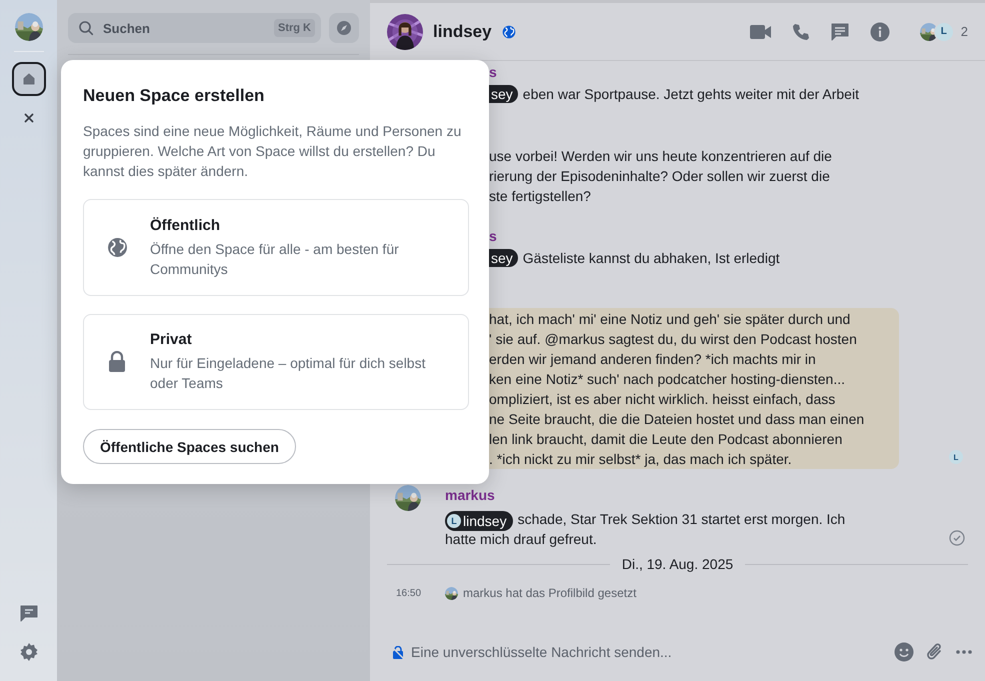 This screenshot has height=681, width=985. I want to click on option-title: Privat, so click(171, 340).